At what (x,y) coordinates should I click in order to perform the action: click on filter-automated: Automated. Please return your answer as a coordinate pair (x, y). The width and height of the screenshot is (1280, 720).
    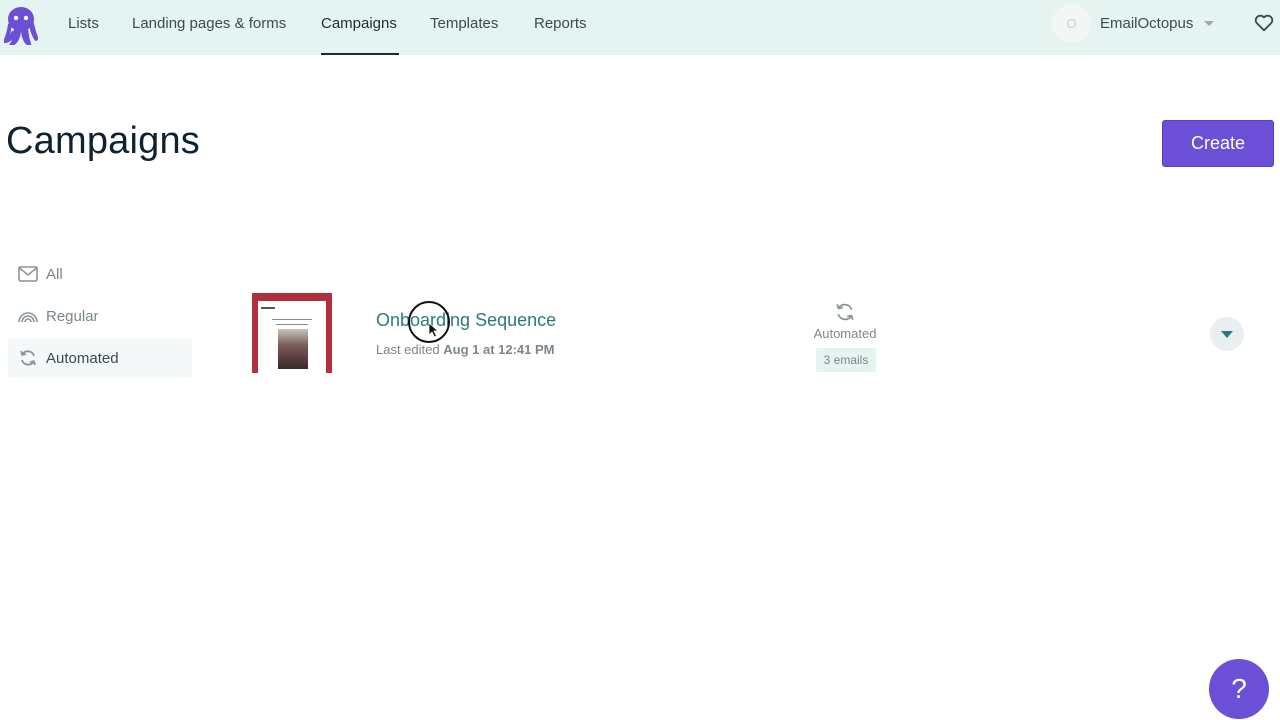
    Looking at the image, I should click on (100, 358).